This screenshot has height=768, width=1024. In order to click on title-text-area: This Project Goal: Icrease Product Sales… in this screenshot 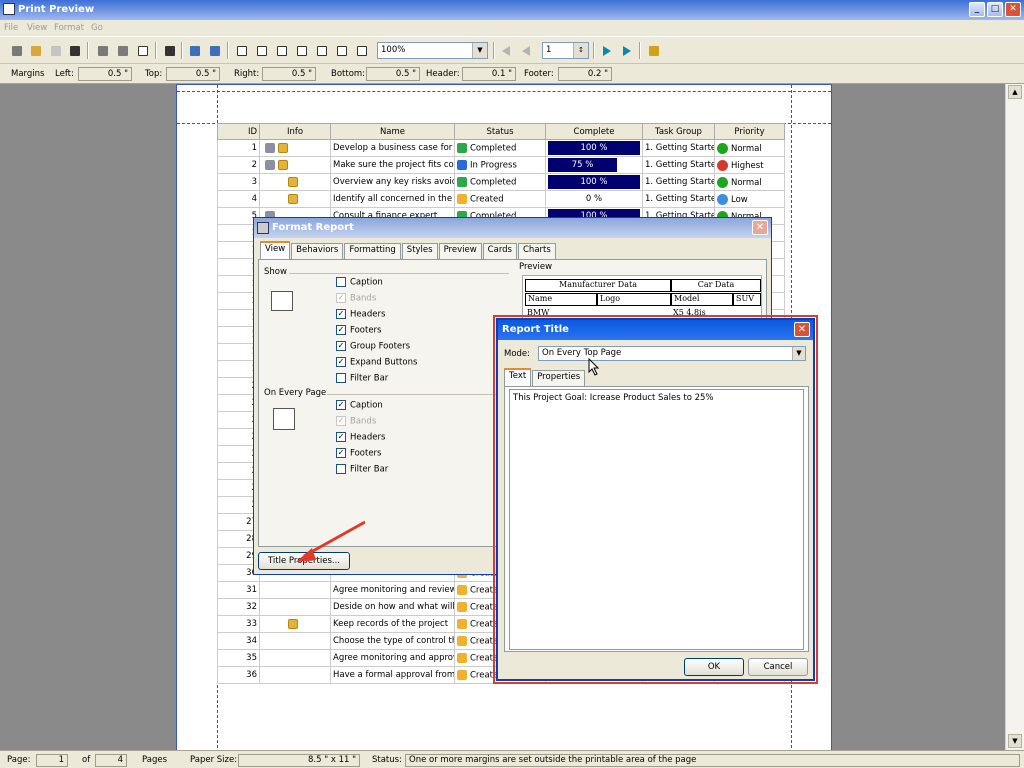, I will do `click(656, 519)`.